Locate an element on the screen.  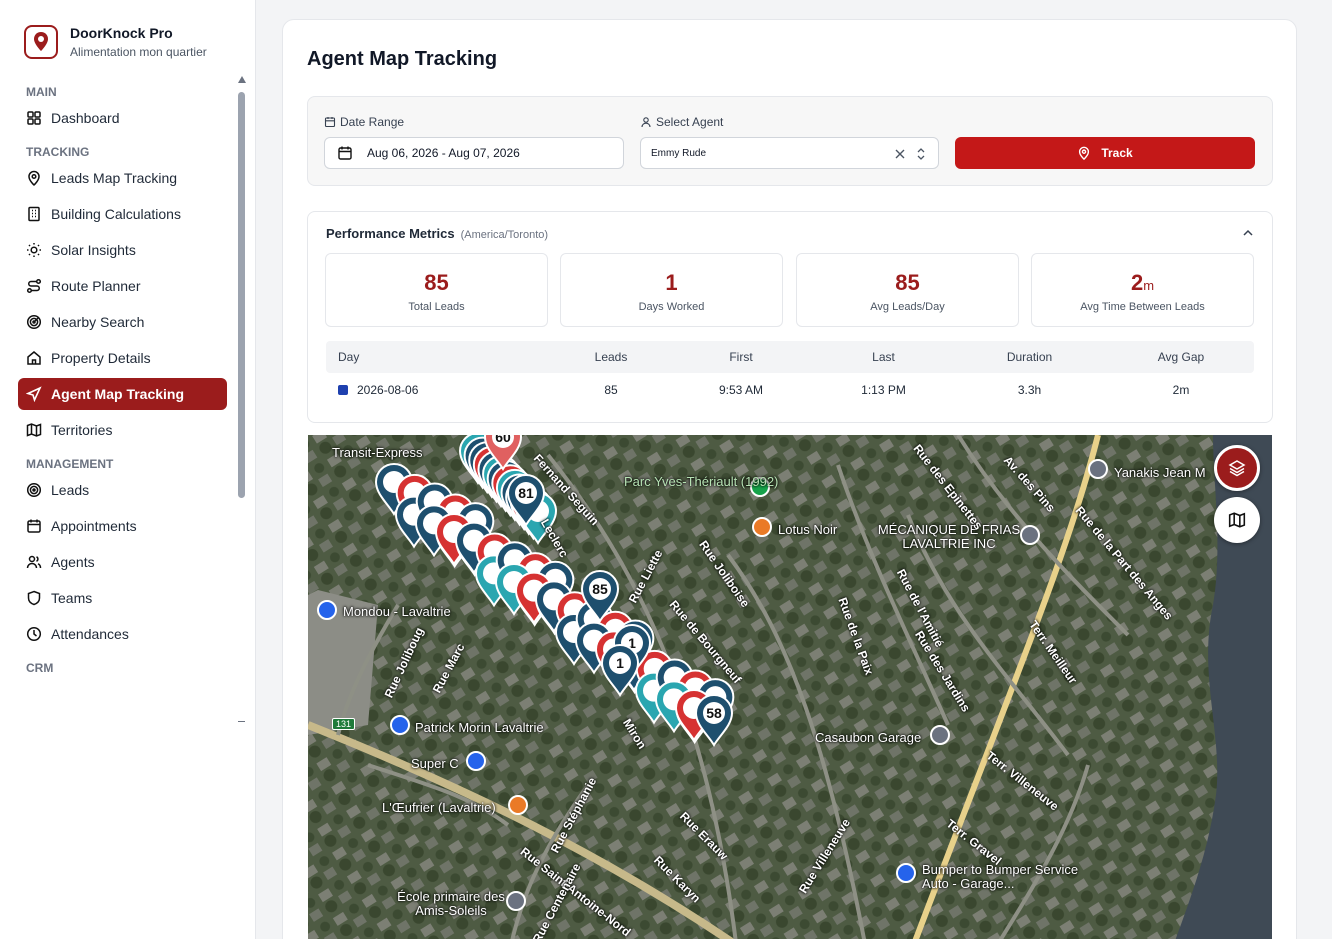
sidebar-item-label: Leads Map Tracking is located at coordinates (114, 178).